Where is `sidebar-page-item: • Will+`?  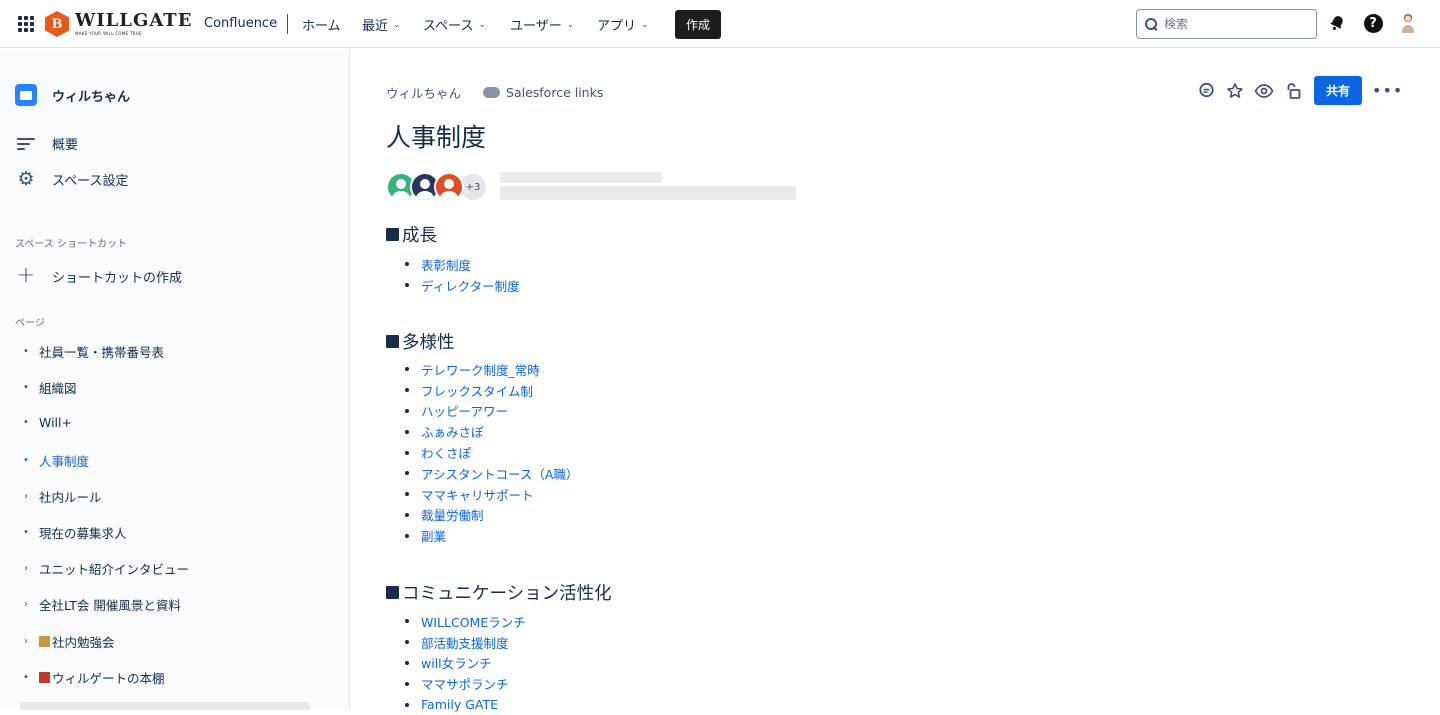 sidebar-page-item: • Will+ is located at coordinates (46, 422).